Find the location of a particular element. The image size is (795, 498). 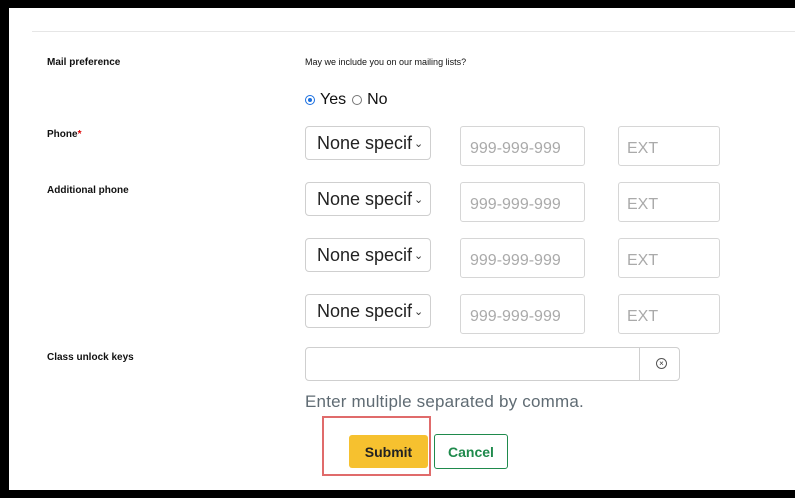

additional-phone-number-input-2: 999-999-999 is located at coordinates (522, 258).